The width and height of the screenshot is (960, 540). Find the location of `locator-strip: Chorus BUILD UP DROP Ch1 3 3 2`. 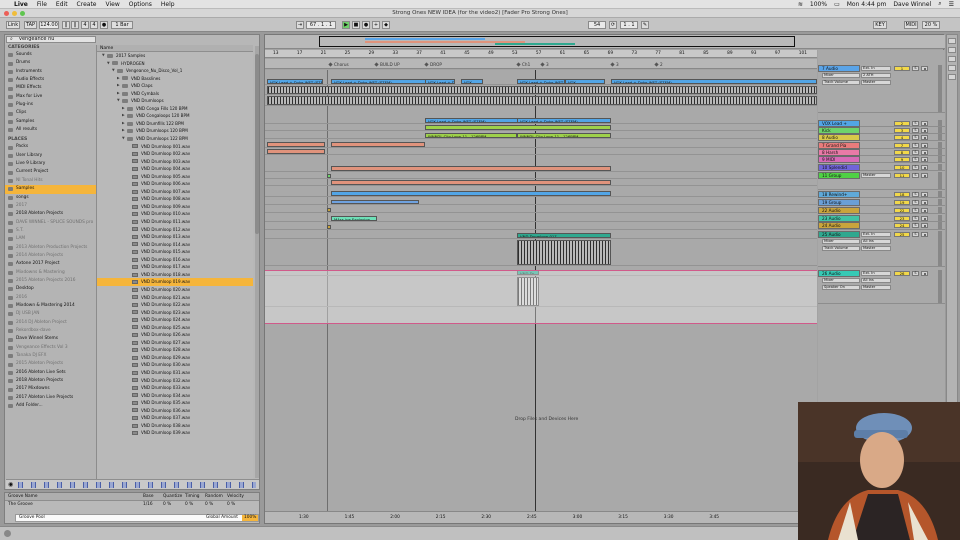

locator-strip: Chorus BUILD UP DROP Ch1 3 3 2 is located at coordinates (541, 64).